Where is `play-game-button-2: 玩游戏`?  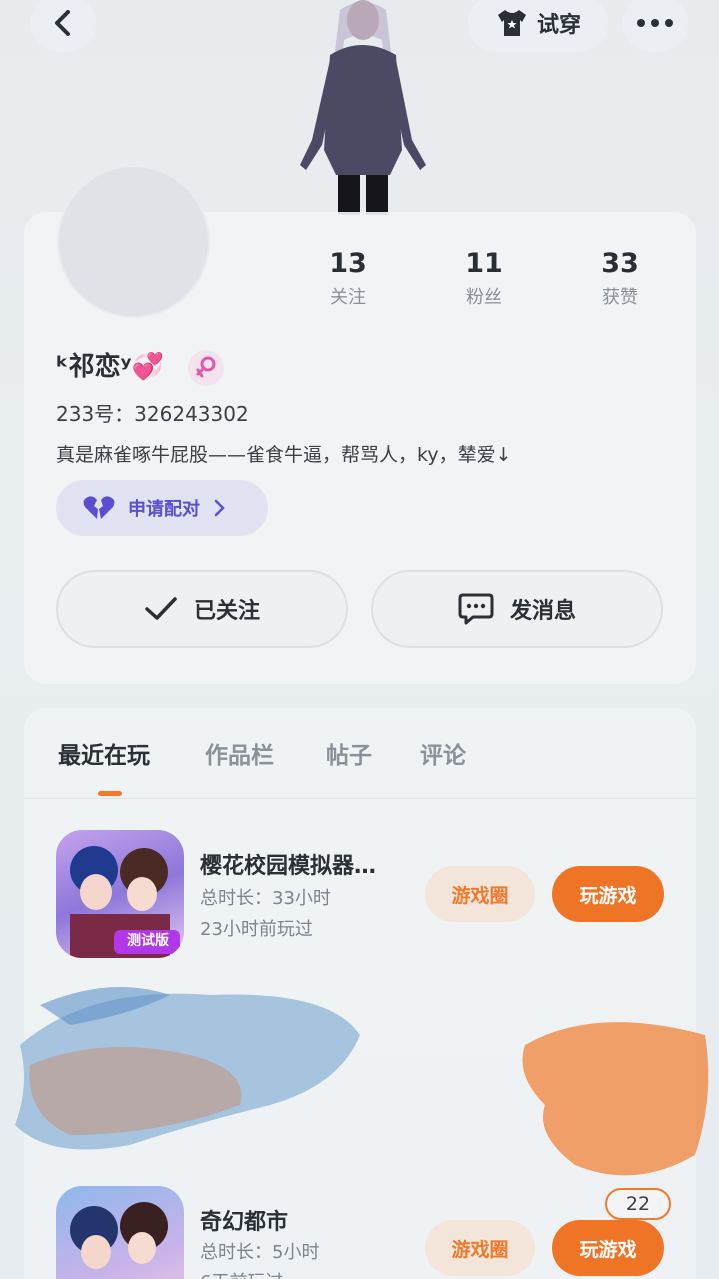 play-game-button-2: 玩游戏 is located at coordinates (608, 1248).